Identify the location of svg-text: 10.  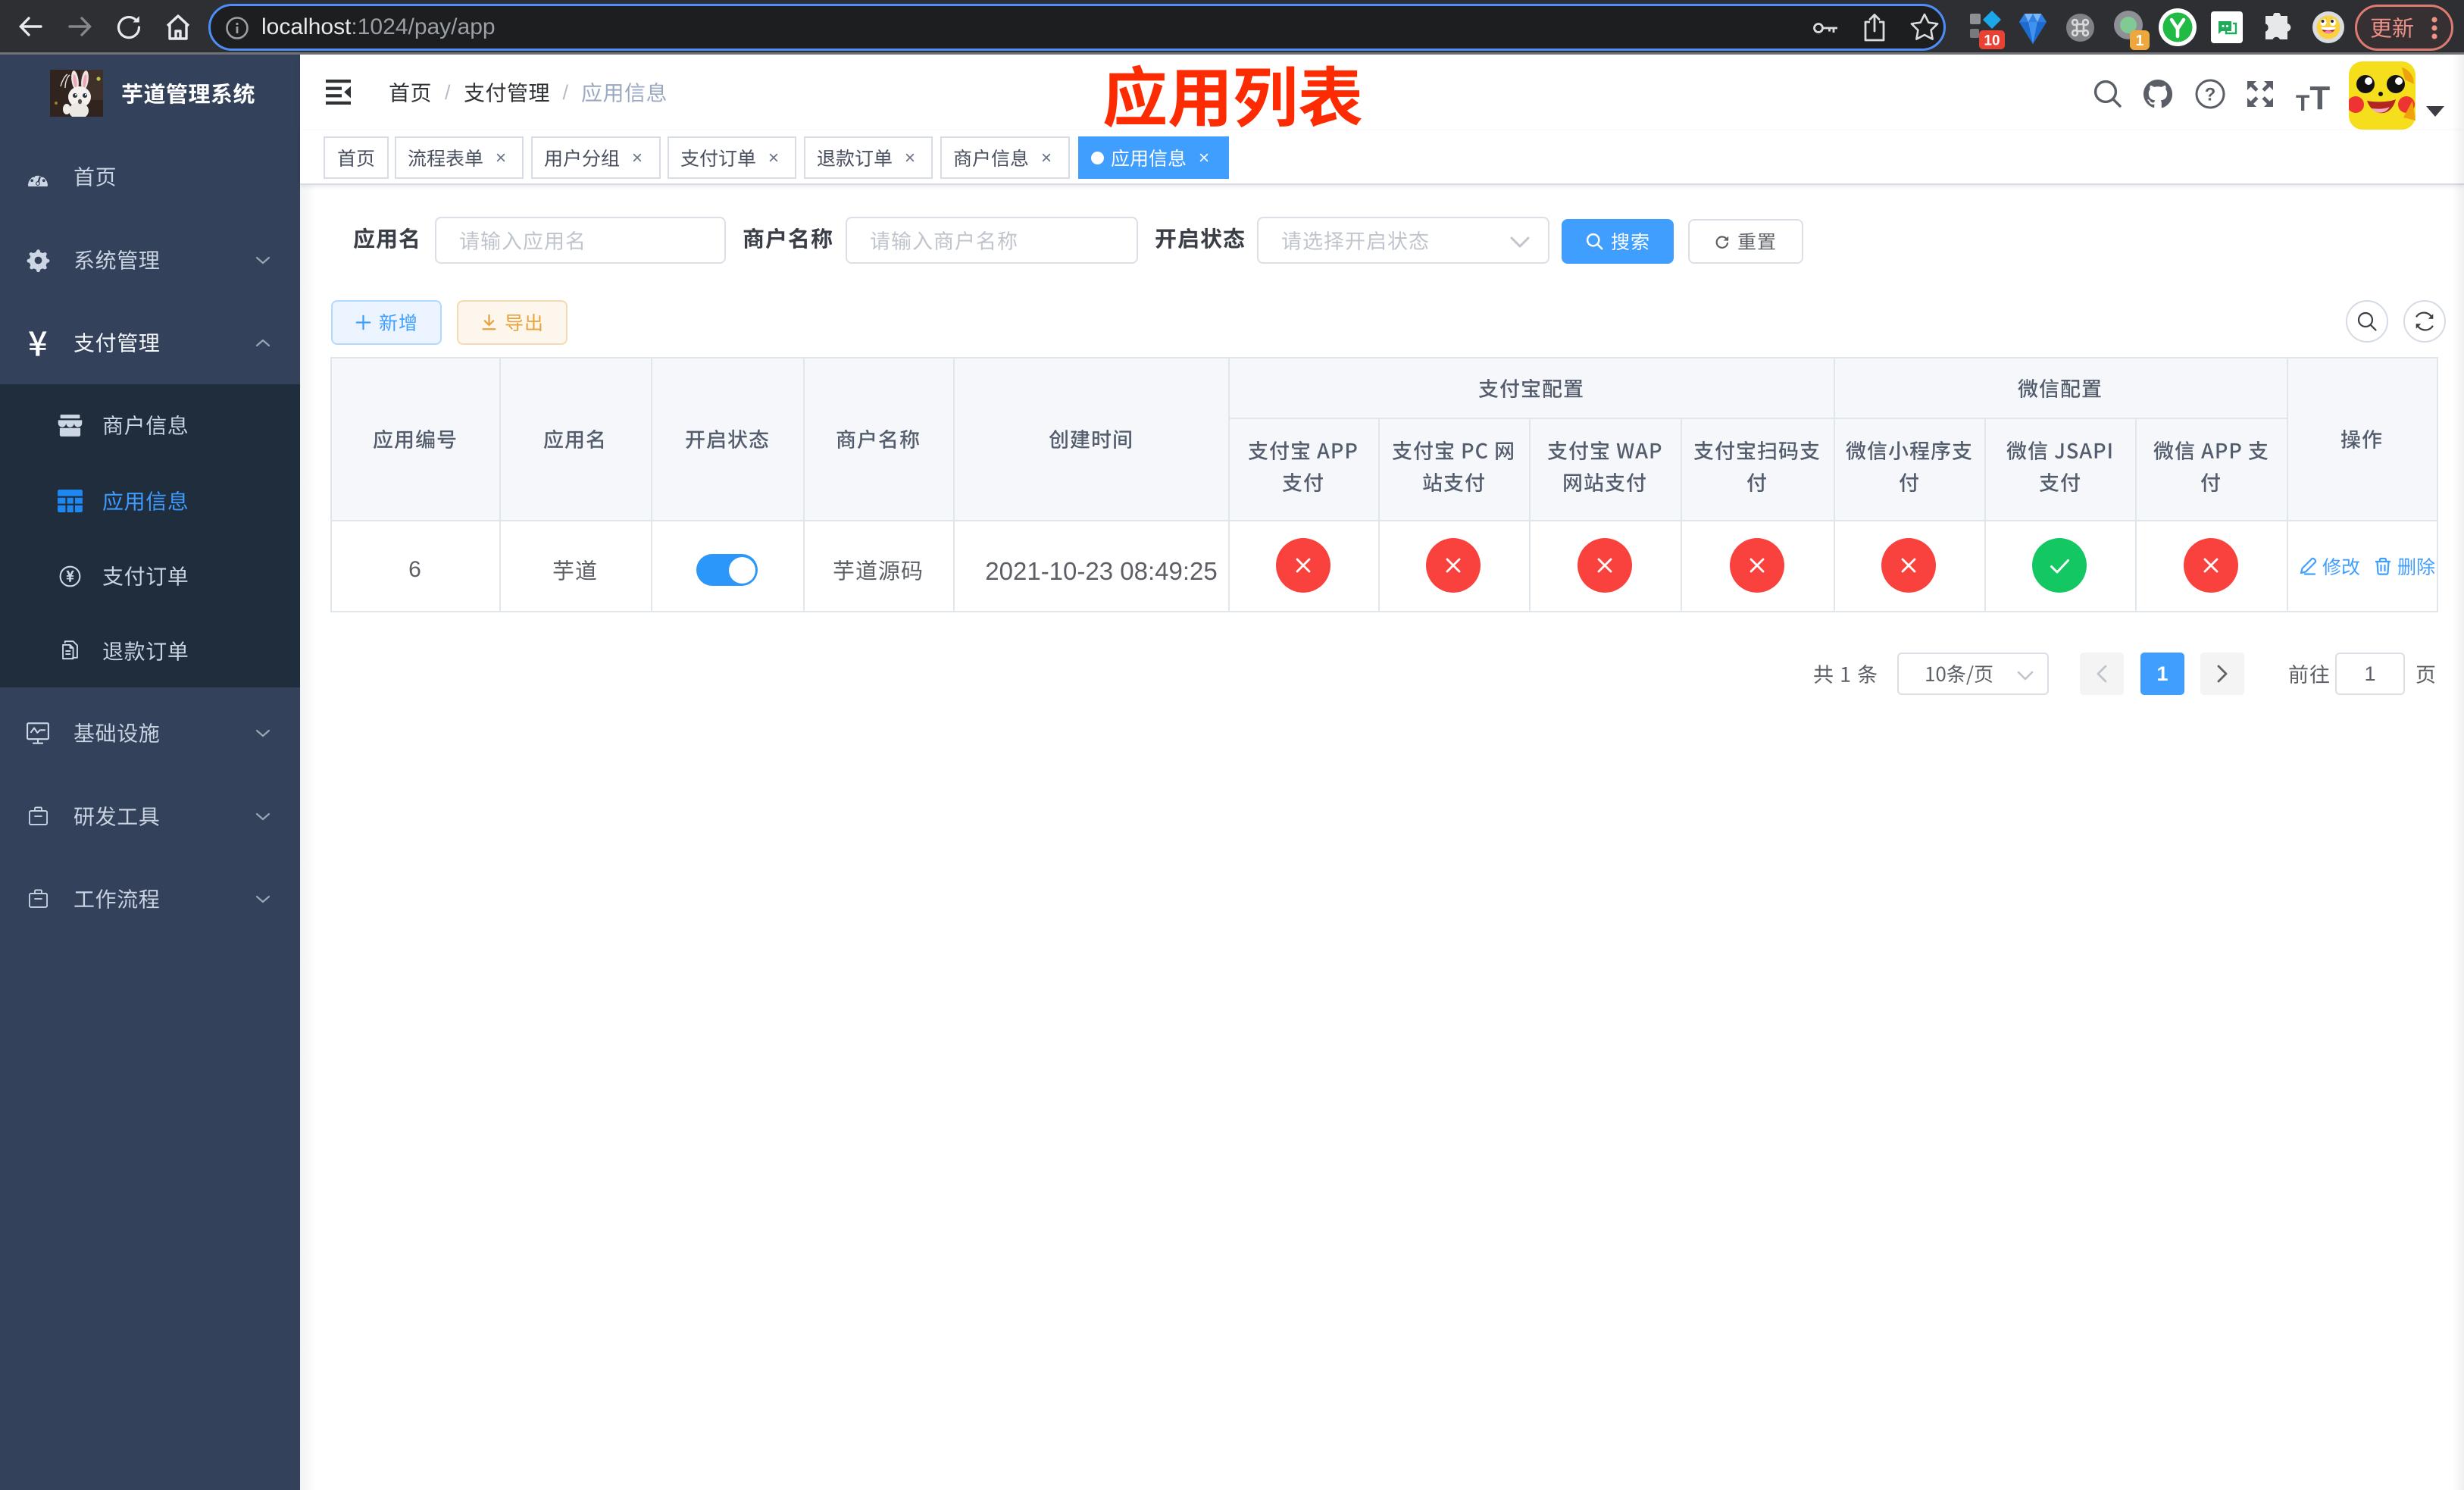
(1992, 41).